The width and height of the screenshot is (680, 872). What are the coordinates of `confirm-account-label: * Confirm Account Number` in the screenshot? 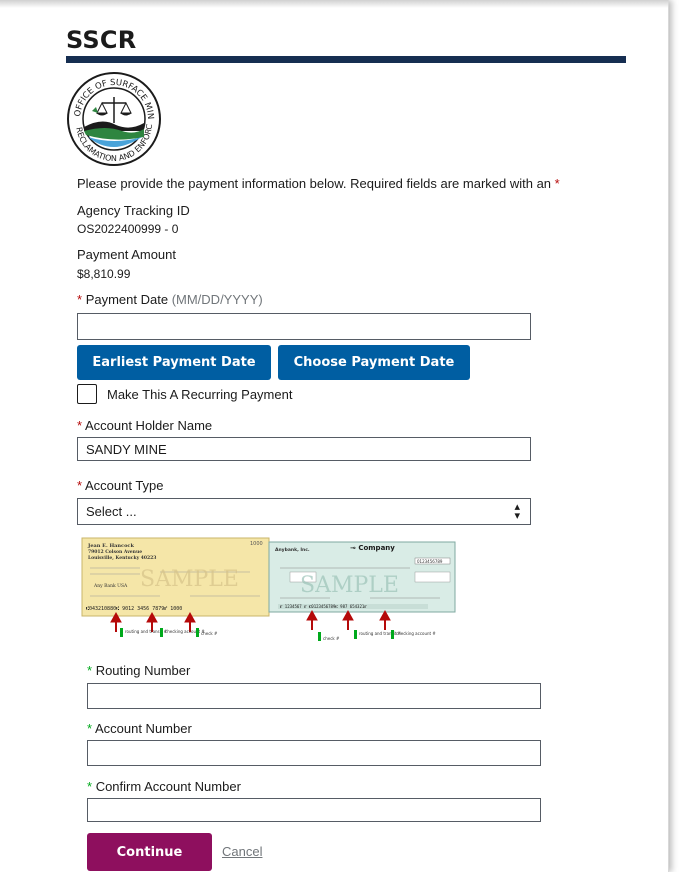 It's located at (164, 786).